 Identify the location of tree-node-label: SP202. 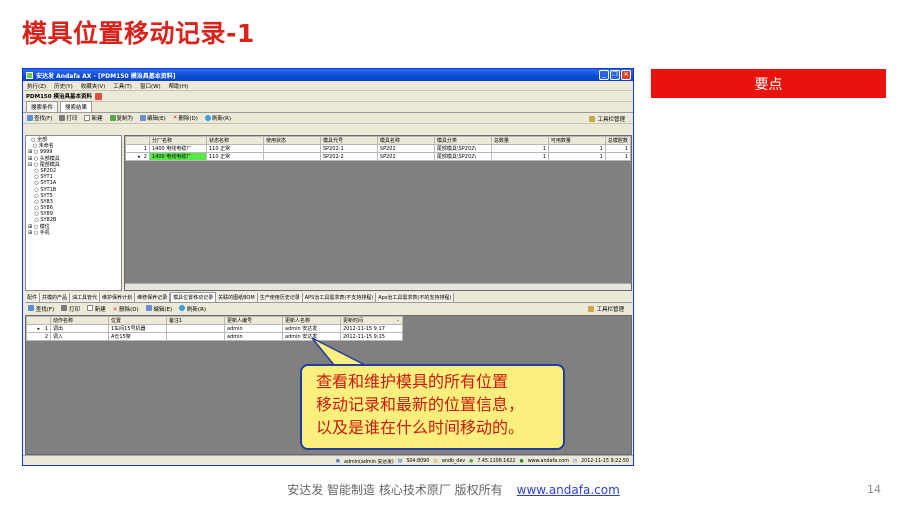
(48, 170).